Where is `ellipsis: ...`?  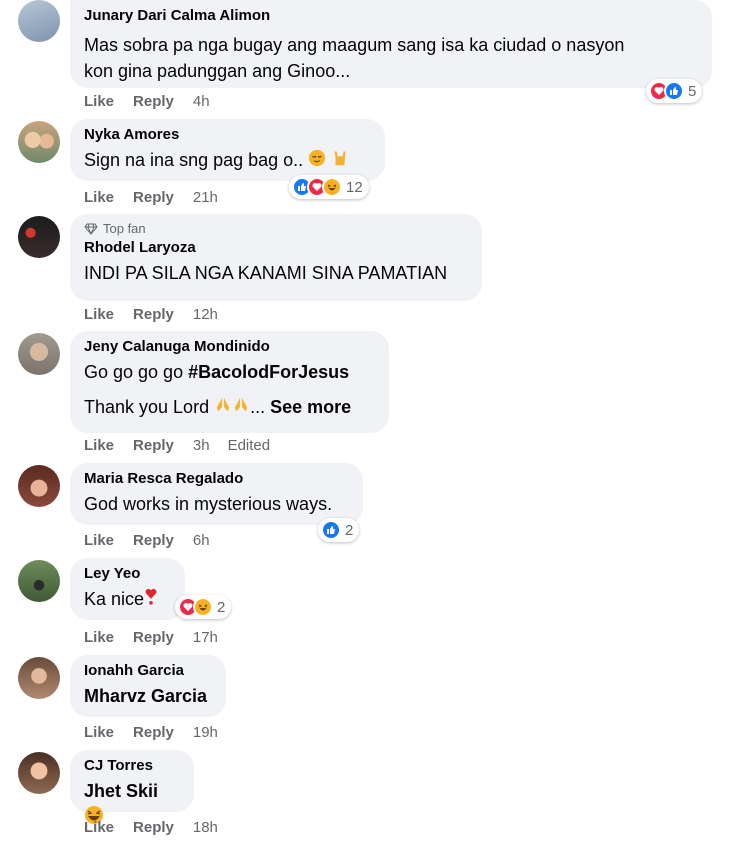 ellipsis: ... is located at coordinates (258, 407).